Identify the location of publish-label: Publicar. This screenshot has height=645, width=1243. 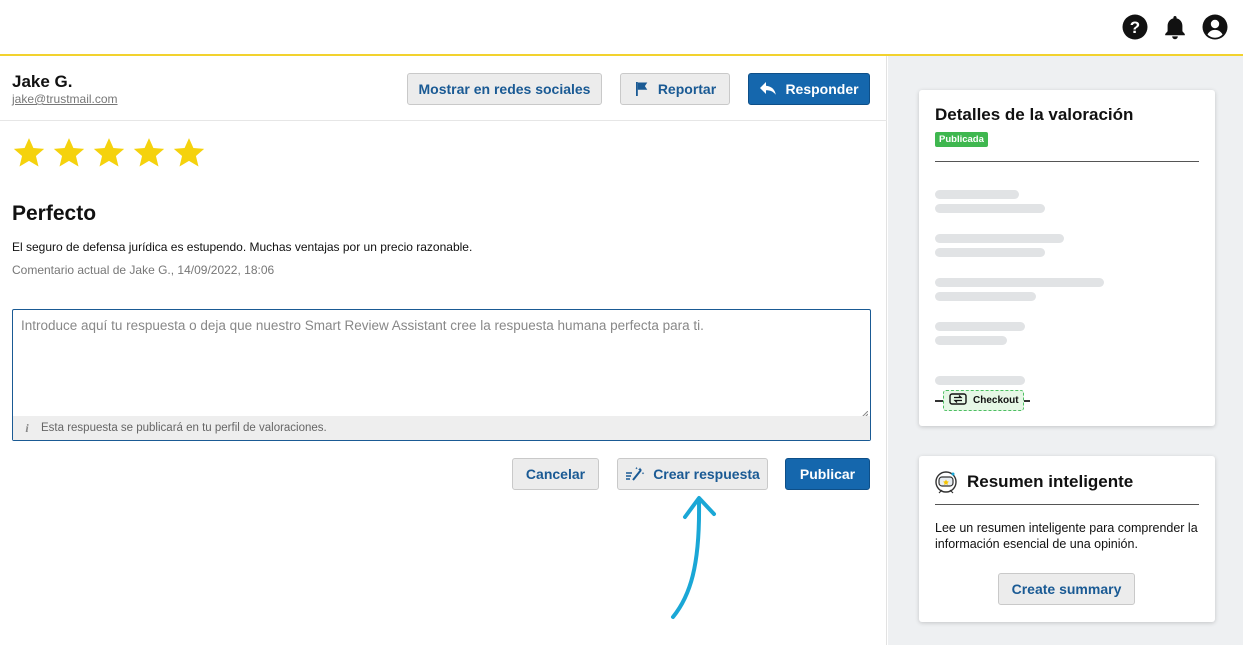
(827, 474).